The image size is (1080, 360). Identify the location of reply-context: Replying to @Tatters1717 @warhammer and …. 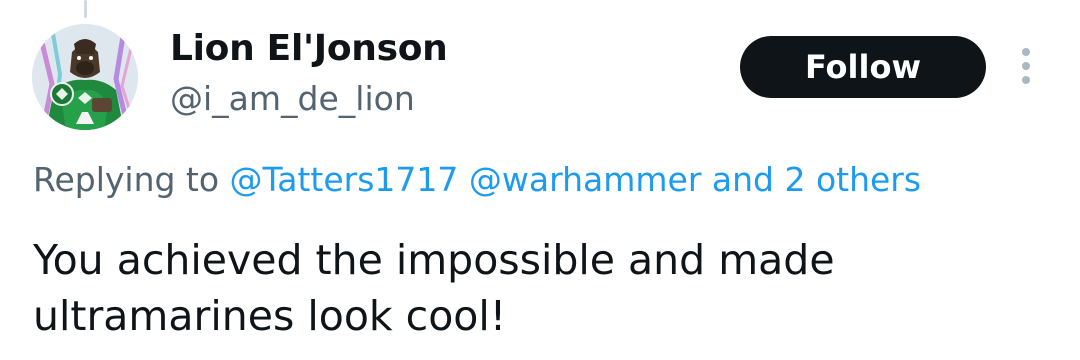
(477, 179).